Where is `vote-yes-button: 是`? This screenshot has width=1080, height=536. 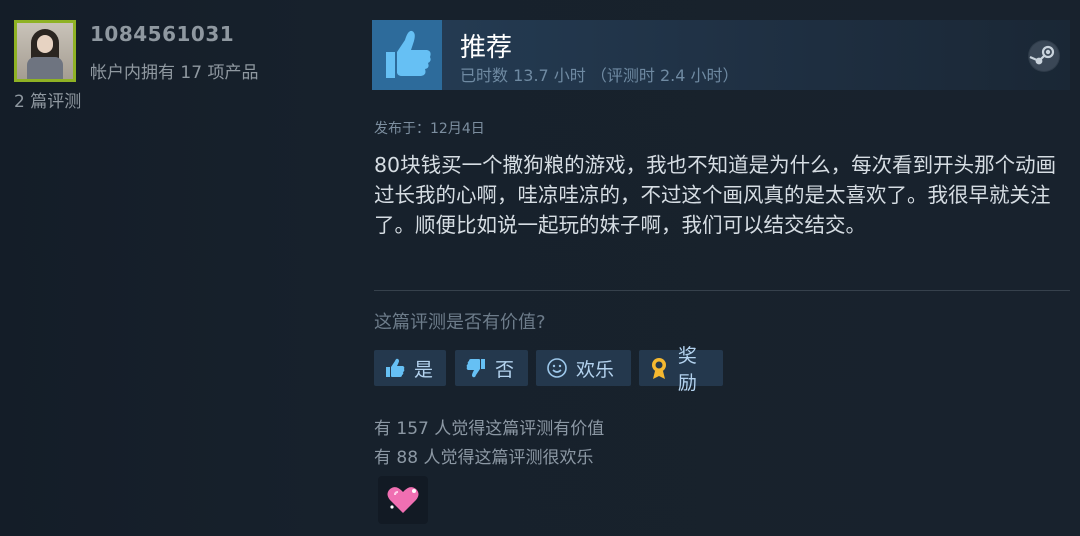 vote-yes-button: 是 is located at coordinates (410, 368).